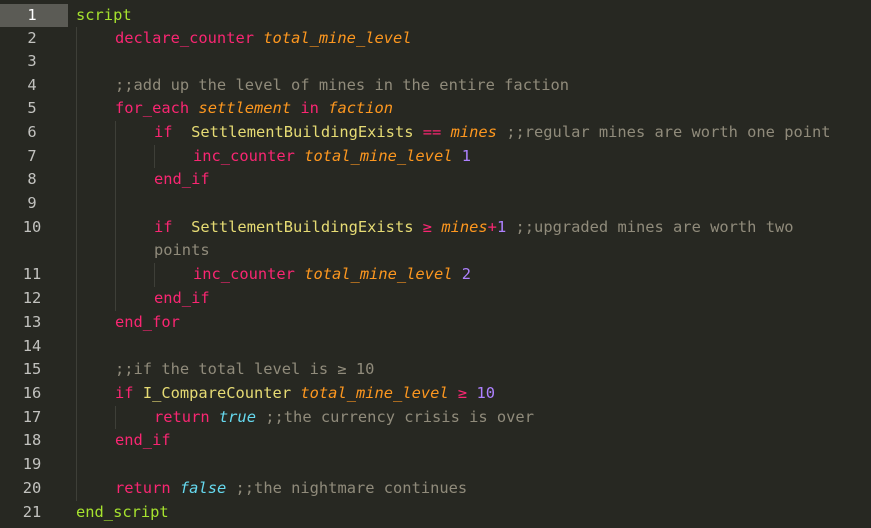  What do you see at coordinates (34, 179) in the screenshot?
I see `line-number: 8` at bounding box center [34, 179].